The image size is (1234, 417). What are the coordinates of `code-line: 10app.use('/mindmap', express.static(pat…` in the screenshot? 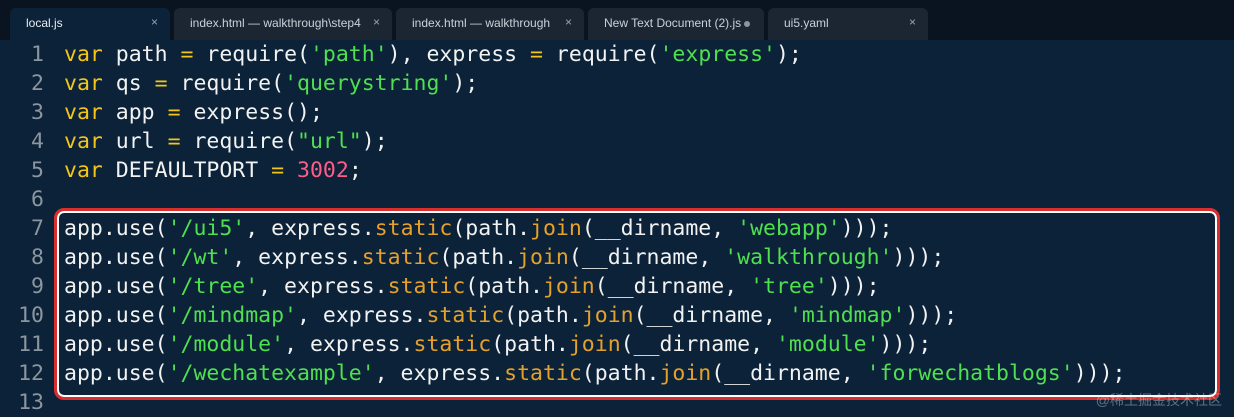 It's located at (617, 315).